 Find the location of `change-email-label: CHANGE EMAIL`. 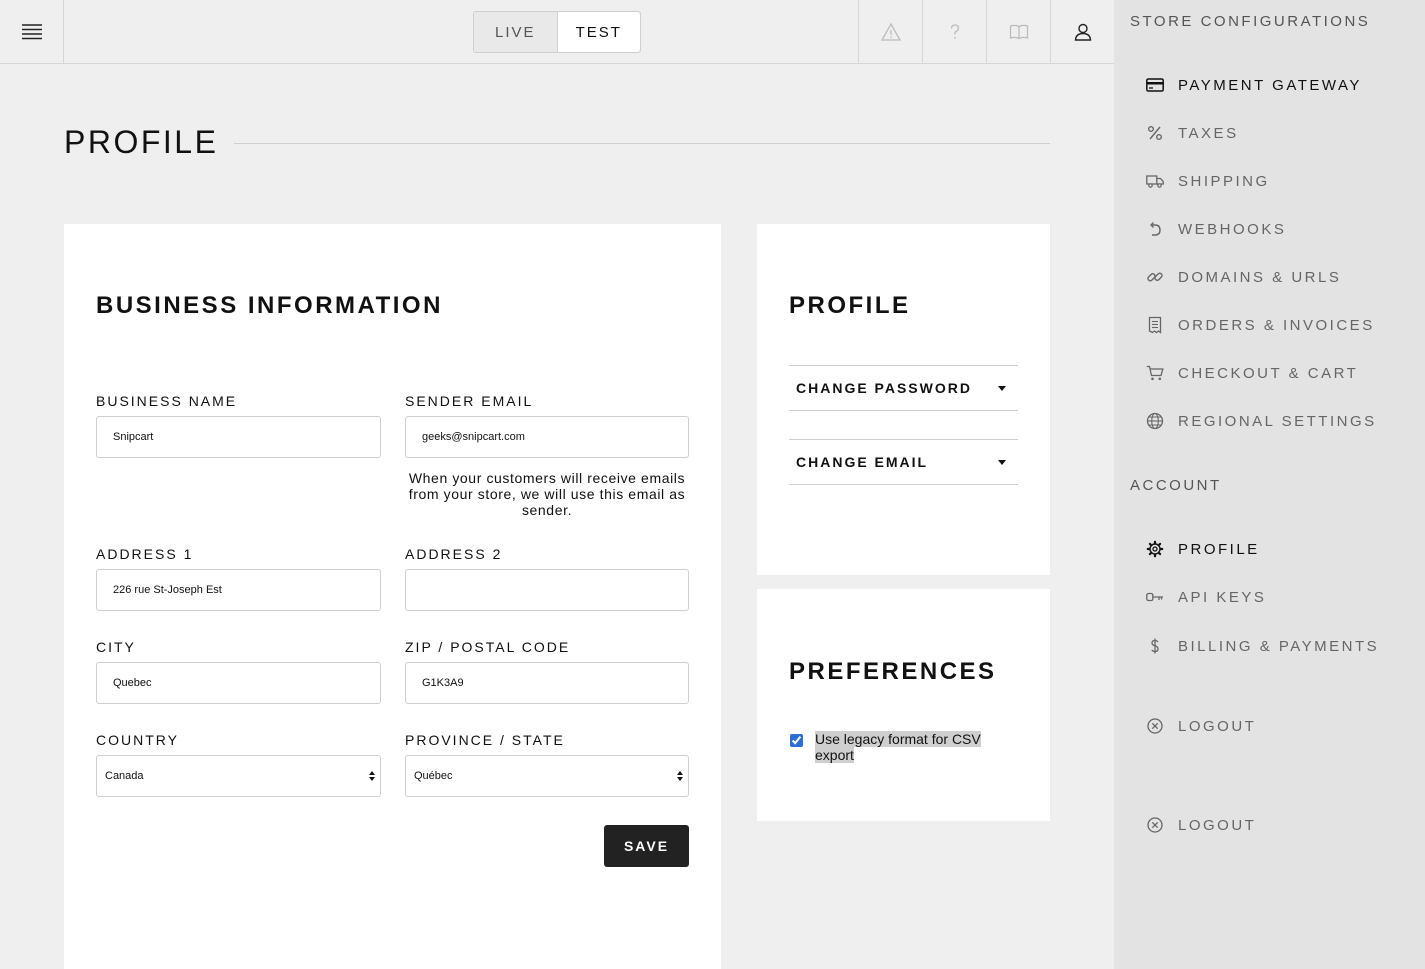

change-email-label: CHANGE EMAIL is located at coordinates (862, 462).